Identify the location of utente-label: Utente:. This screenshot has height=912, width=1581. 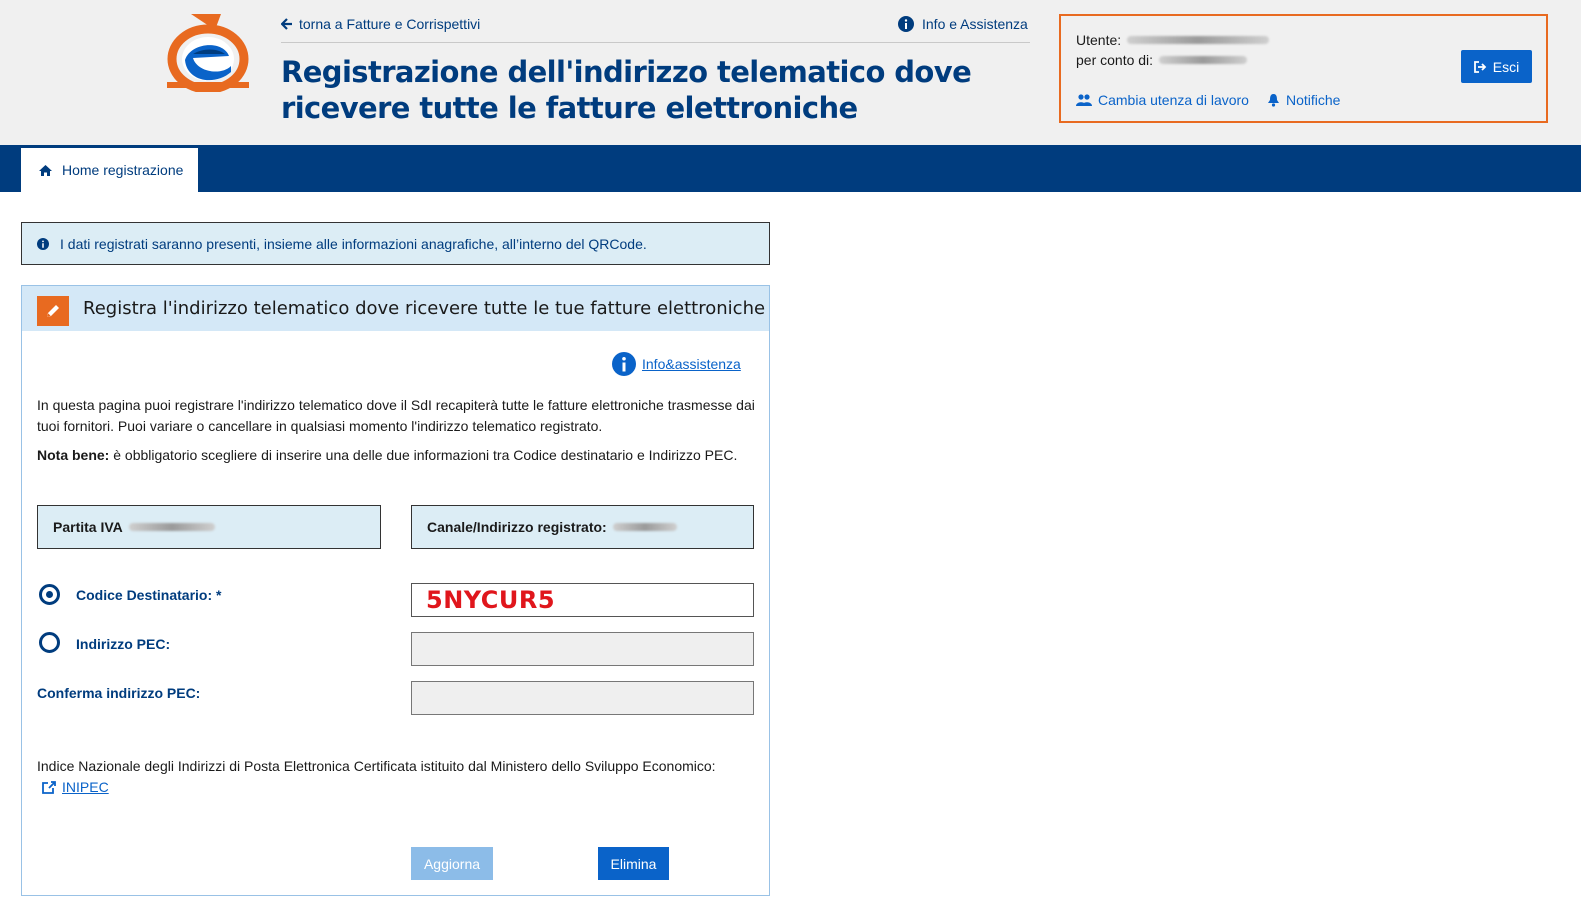
(1099, 40).